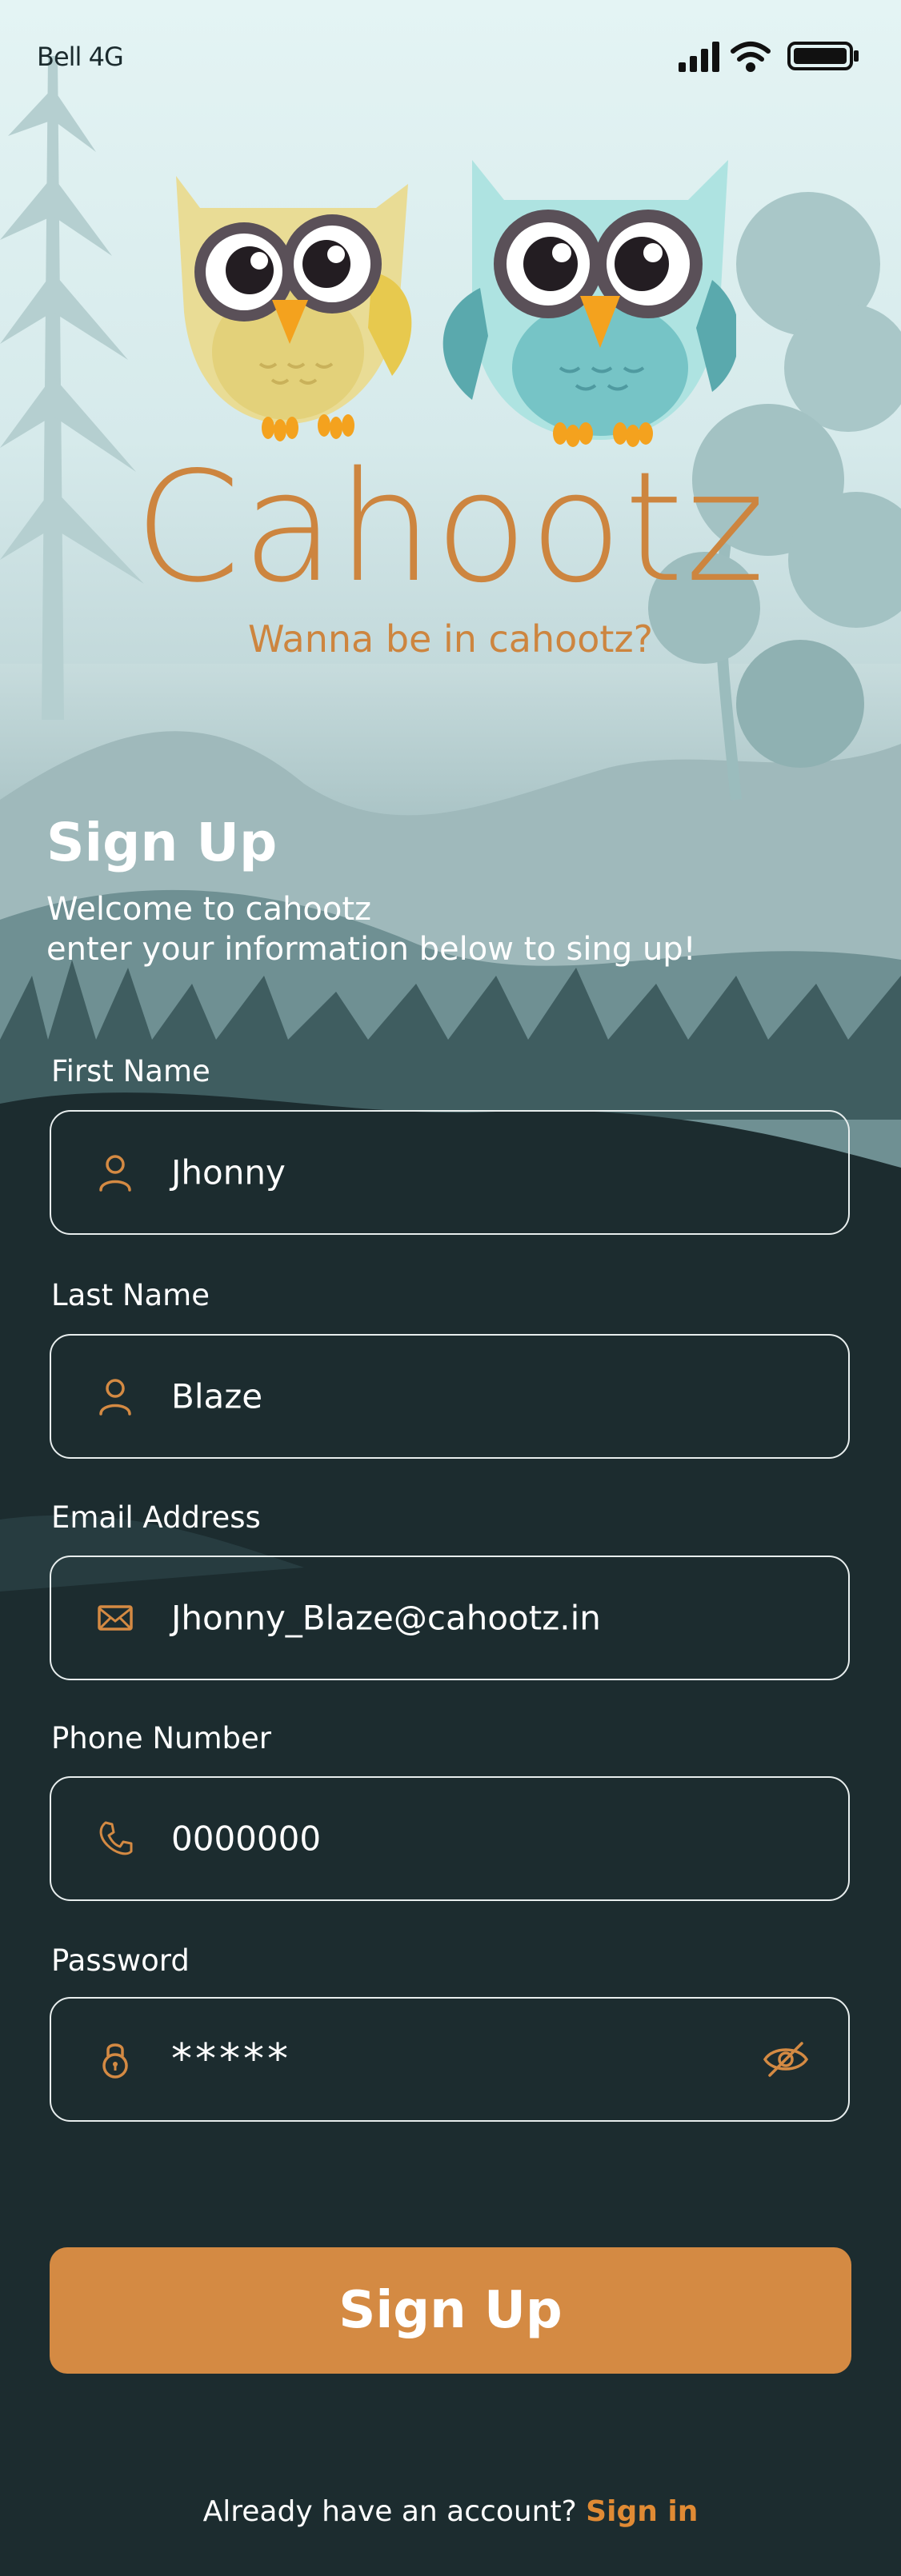 This screenshot has height=2576, width=901. Describe the element at coordinates (786, 2059) in the screenshot. I see `eye-off-icon` at that location.